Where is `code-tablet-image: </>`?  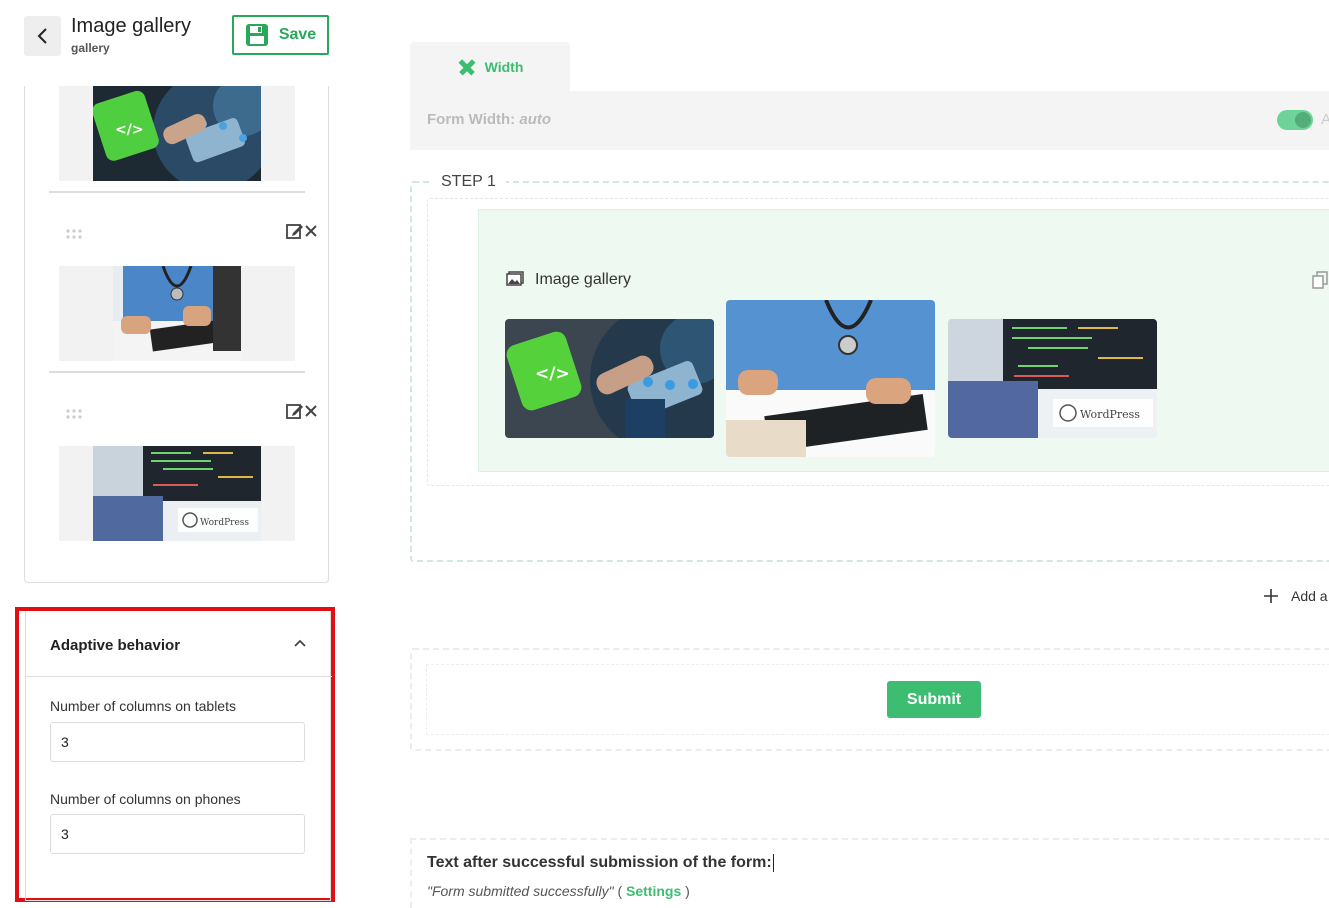
code-tablet-image: </> is located at coordinates (177, 133).